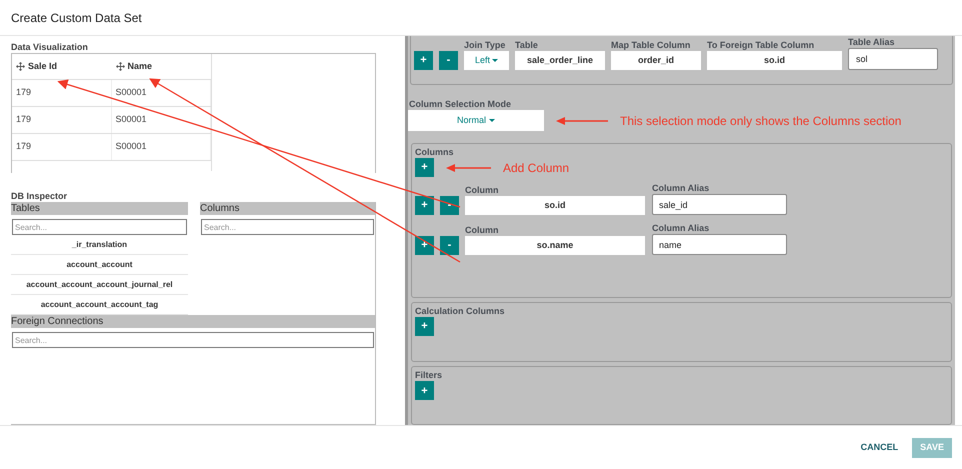 Image resolution: width=962 pixels, height=469 pixels. I want to click on section-label: DB Inspector, so click(39, 196).